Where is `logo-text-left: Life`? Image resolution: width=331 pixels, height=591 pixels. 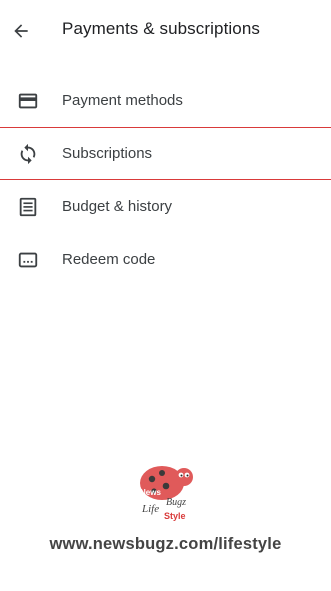 logo-text-left: Life is located at coordinates (150, 509).